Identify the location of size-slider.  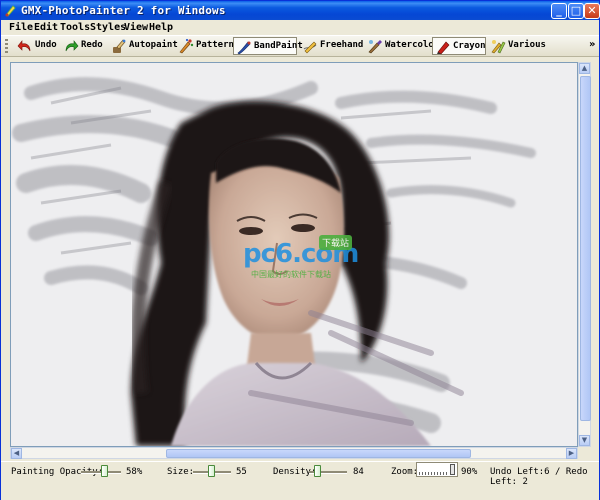
(212, 472).